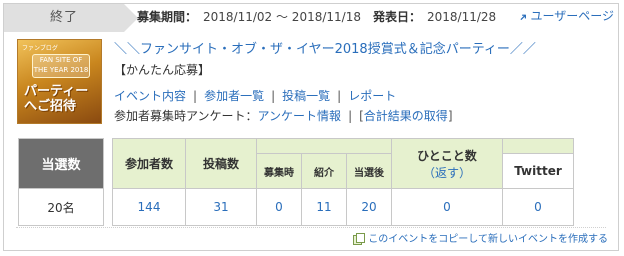 Image resolution: width=624 pixels, height=256 pixels. I want to click on twitter-header: Twitter, so click(538, 171).